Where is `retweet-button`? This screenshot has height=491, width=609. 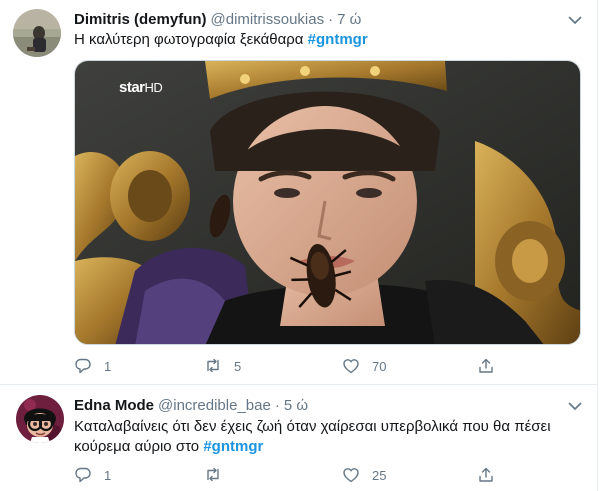 retweet-button is located at coordinates (219, 475).